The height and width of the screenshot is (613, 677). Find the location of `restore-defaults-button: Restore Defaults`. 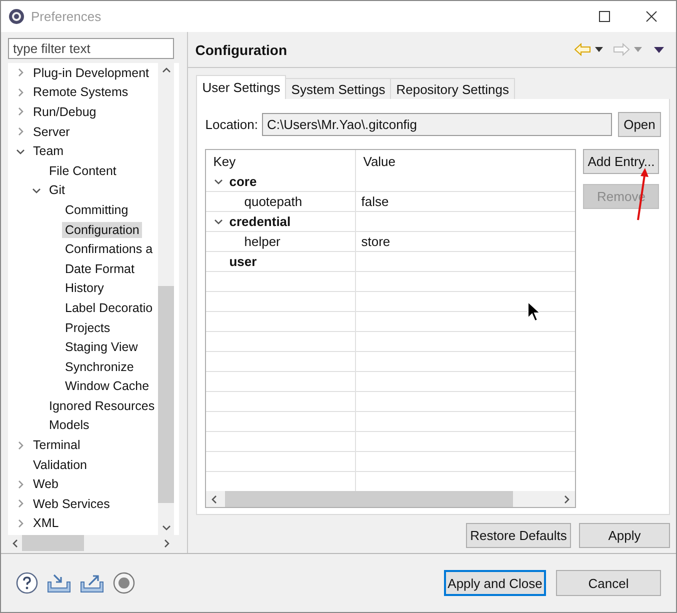

restore-defaults-button: Restore Defaults is located at coordinates (518, 535).